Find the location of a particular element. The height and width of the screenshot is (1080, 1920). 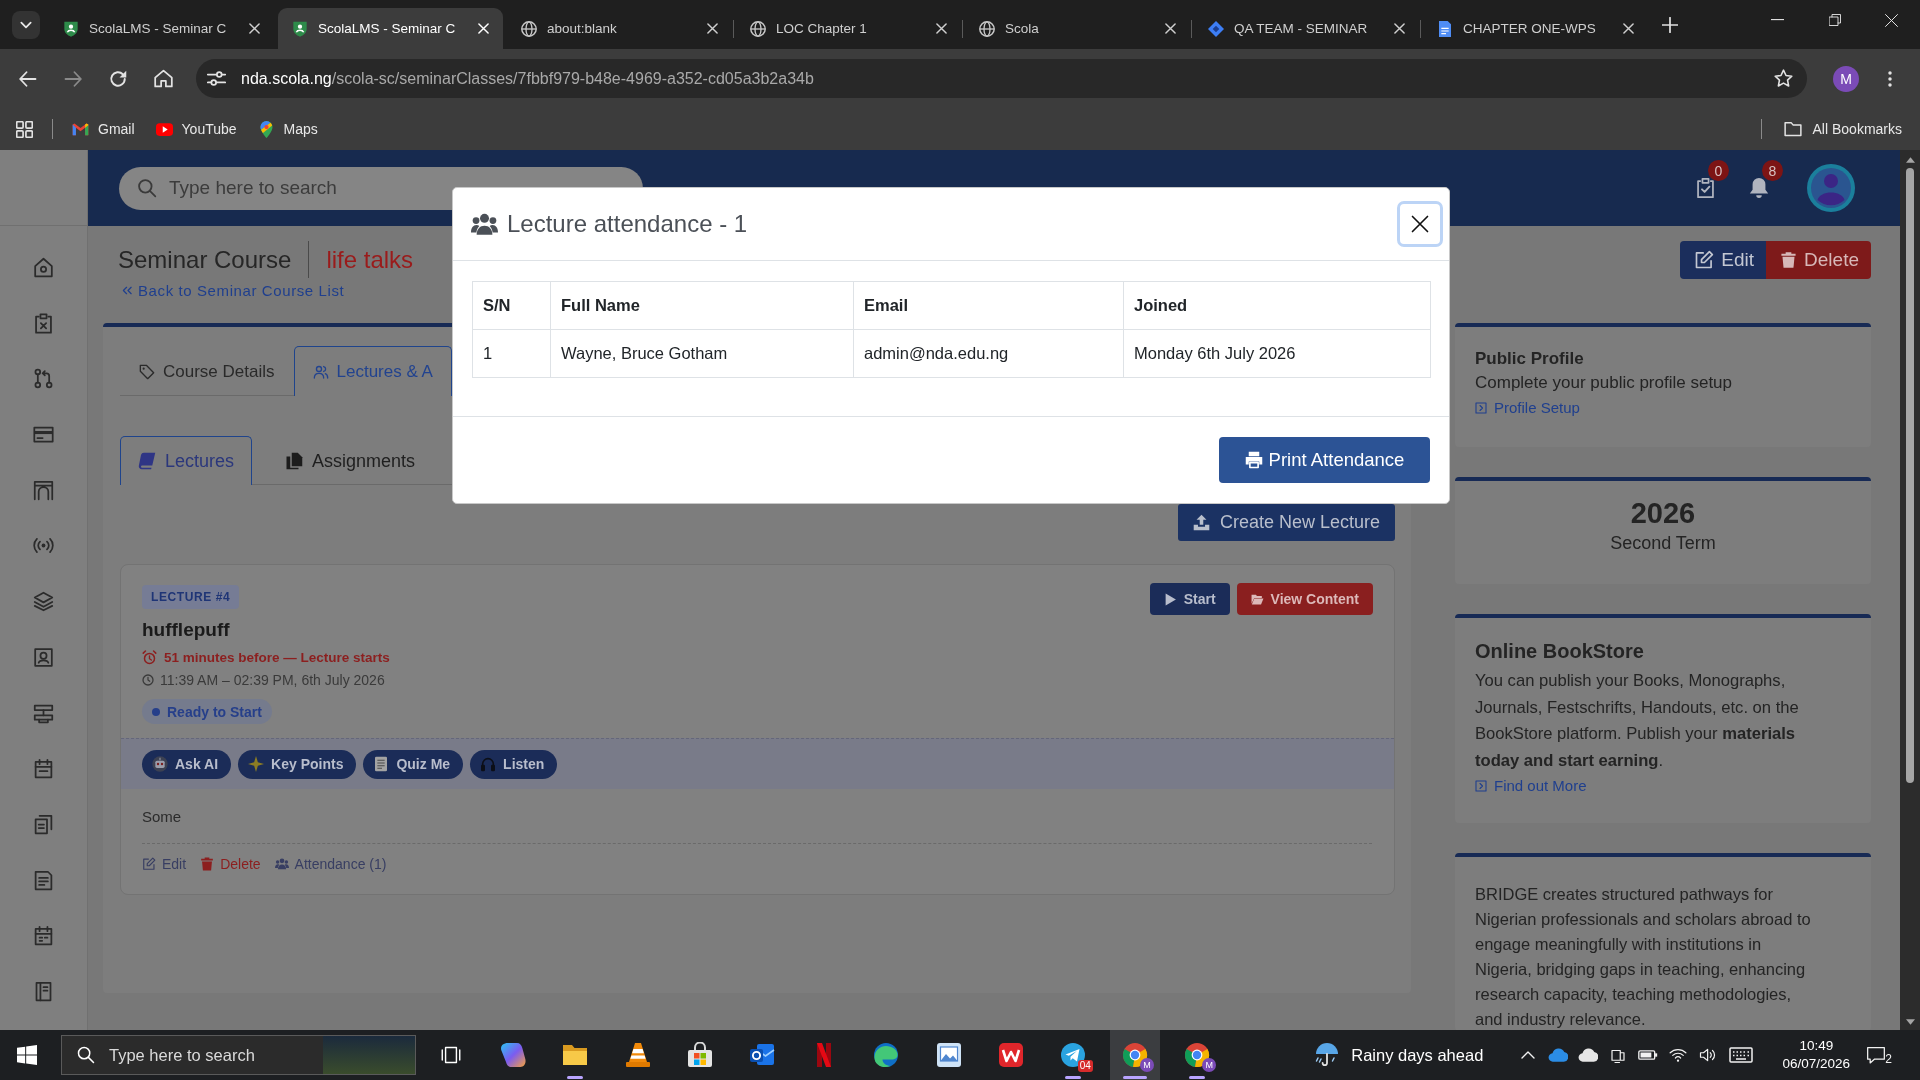

speaker-icon is located at coordinates (1708, 1055).